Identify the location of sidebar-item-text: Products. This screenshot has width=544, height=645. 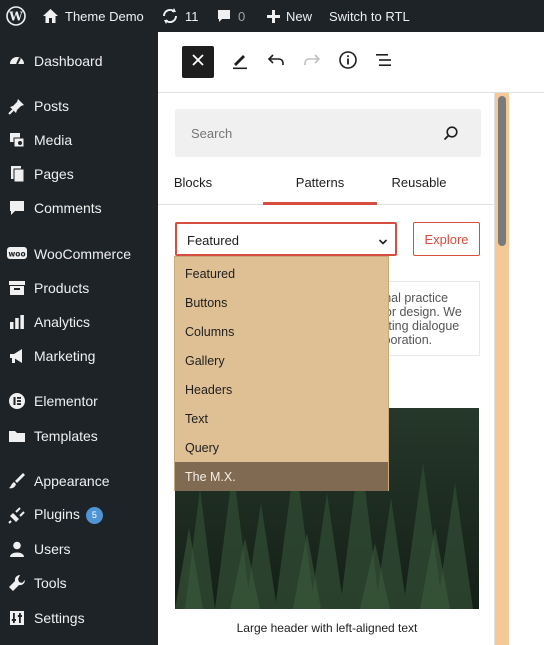
(62, 288).